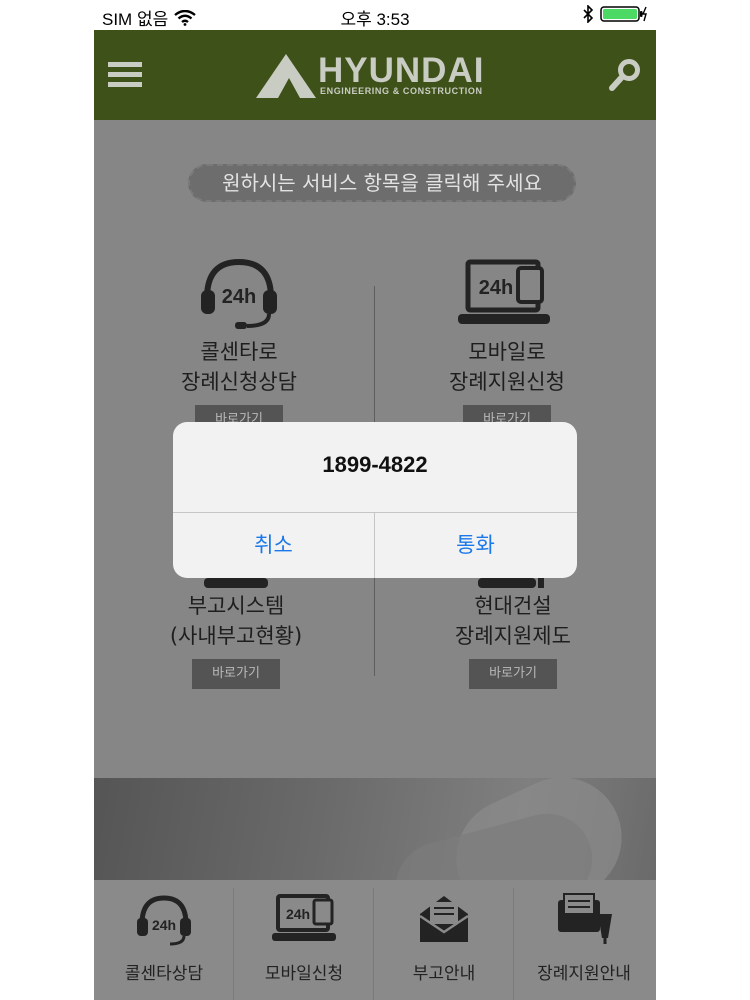 The width and height of the screenshot is (750, 1000). What do you see at coordinates (125, 75) in the screenshot?
I see `hamburger-menu-icon` at bounding box center [125, 75].